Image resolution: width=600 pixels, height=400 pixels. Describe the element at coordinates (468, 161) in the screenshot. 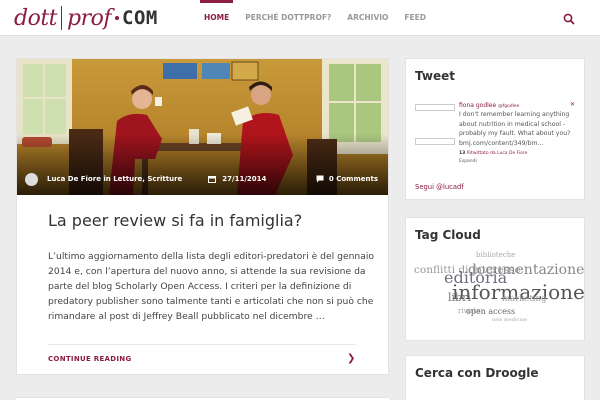

I see `tweet-expand-link: Espandi` at that location.